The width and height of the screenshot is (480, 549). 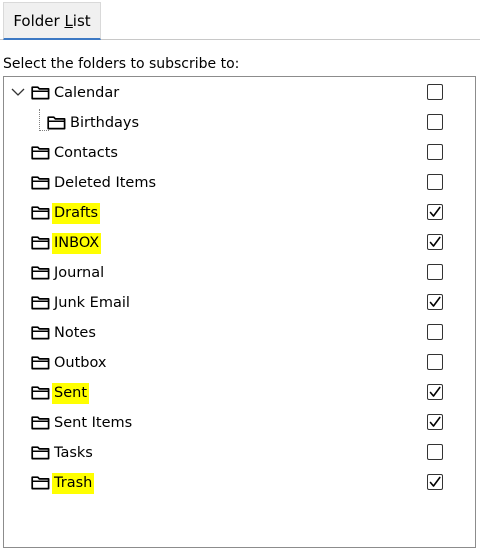 I want to click on folder-label: Sent Items, so click(x=93, y=423).